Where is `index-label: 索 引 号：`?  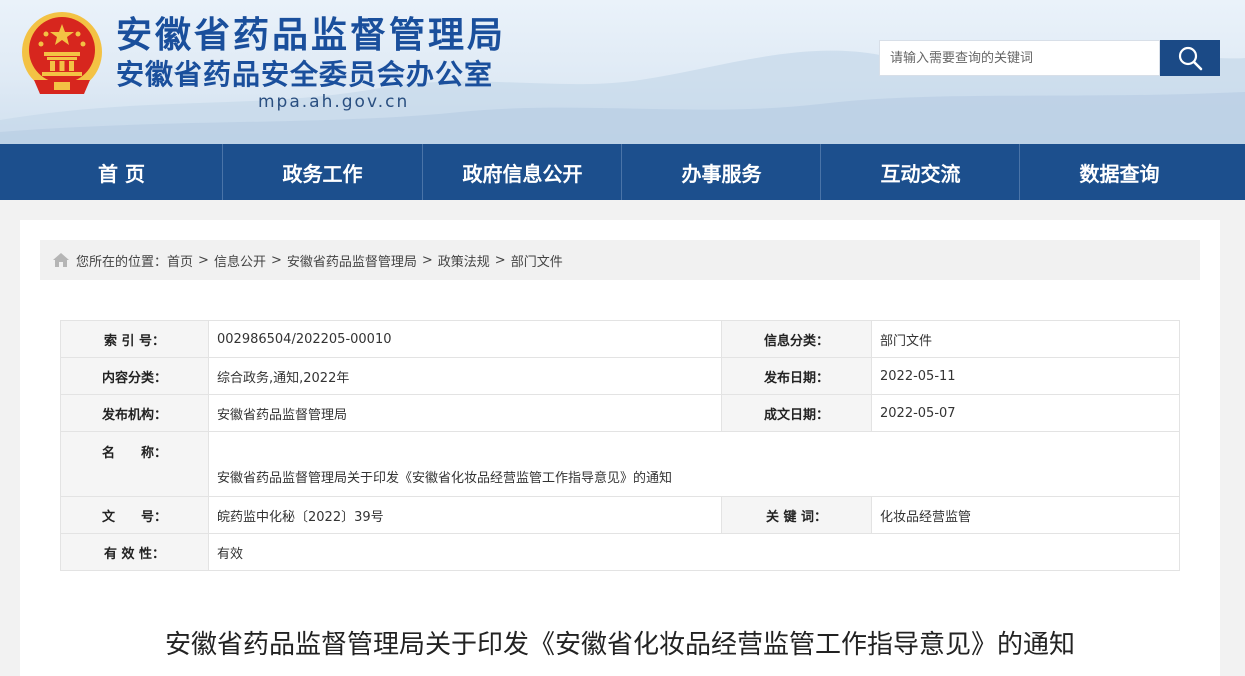 index-label: 索 引 号： is located at coordinates (134, 339).